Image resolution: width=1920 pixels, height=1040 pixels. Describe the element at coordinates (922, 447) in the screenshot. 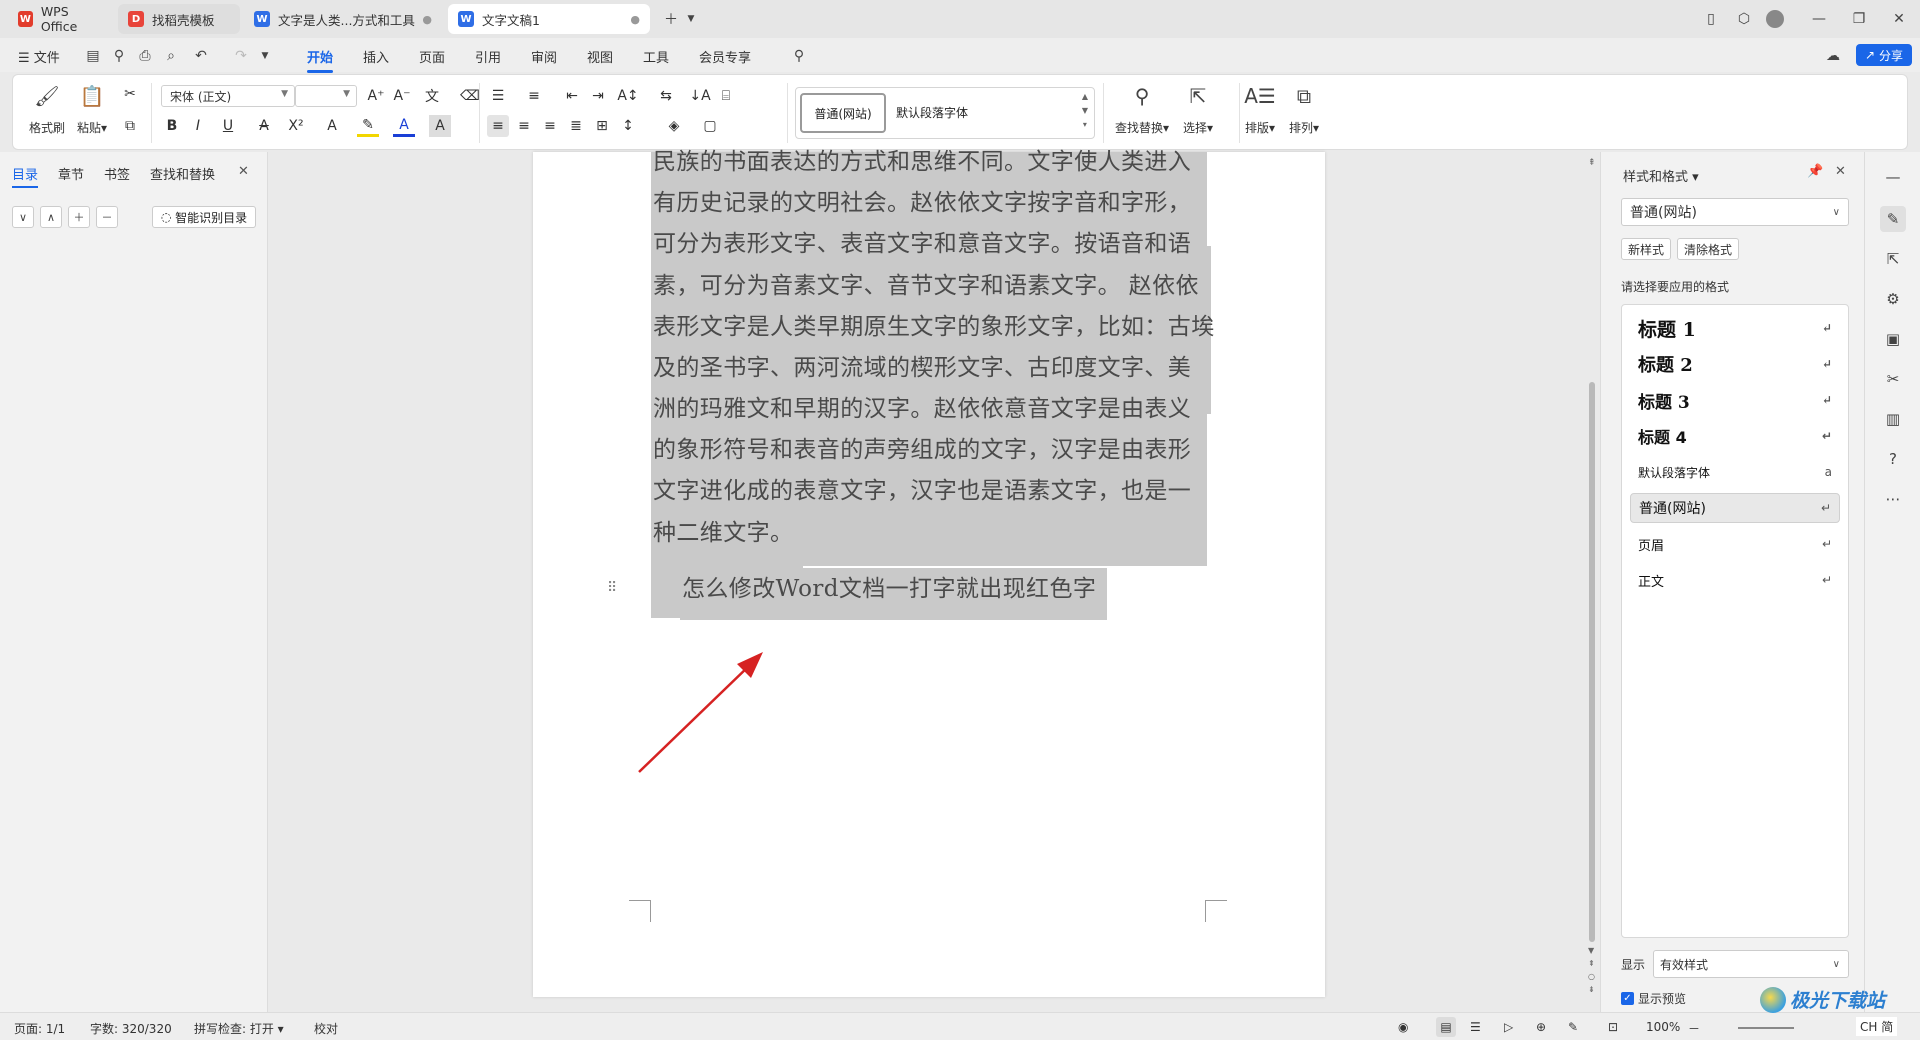

I see `doc-line: 的象形符号和表音的声旁组成的文字，汉字是由表形` at that location.